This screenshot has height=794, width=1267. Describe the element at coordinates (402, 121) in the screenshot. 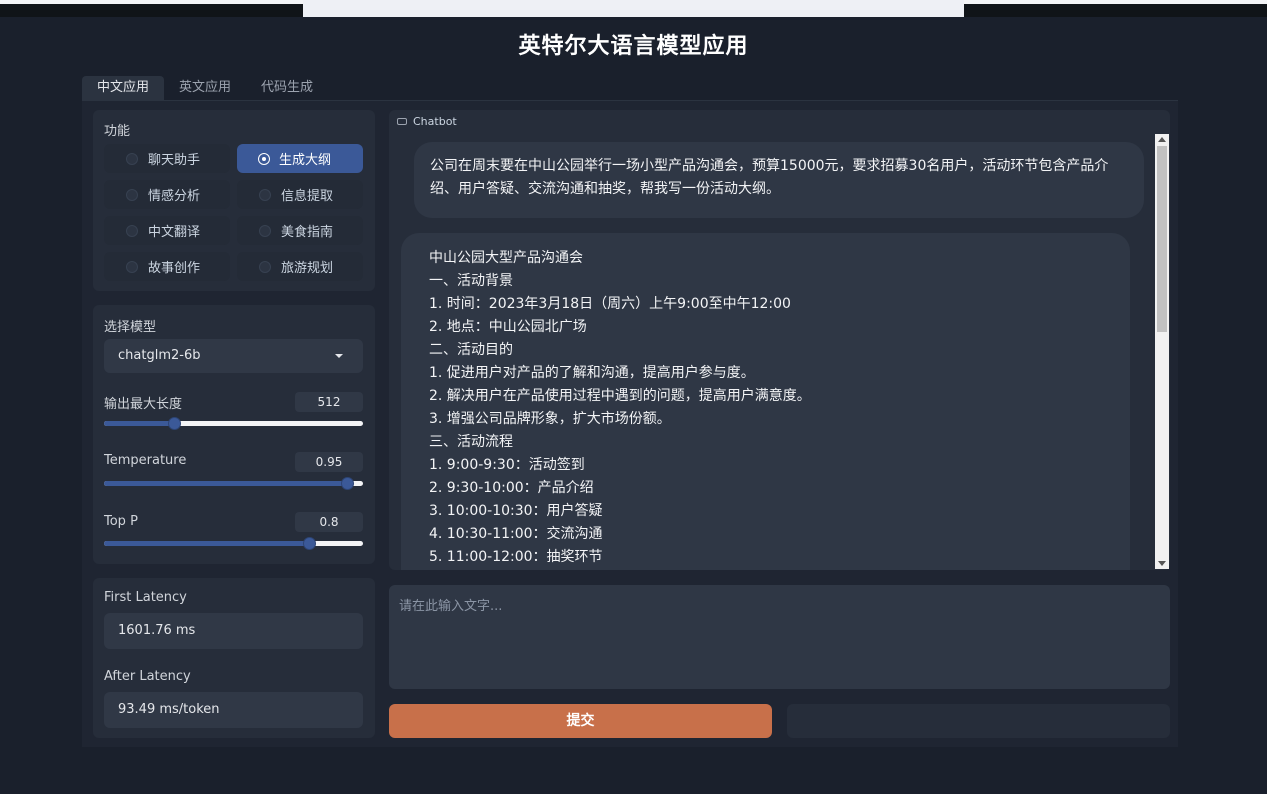

I see `chat-icon` at that location.